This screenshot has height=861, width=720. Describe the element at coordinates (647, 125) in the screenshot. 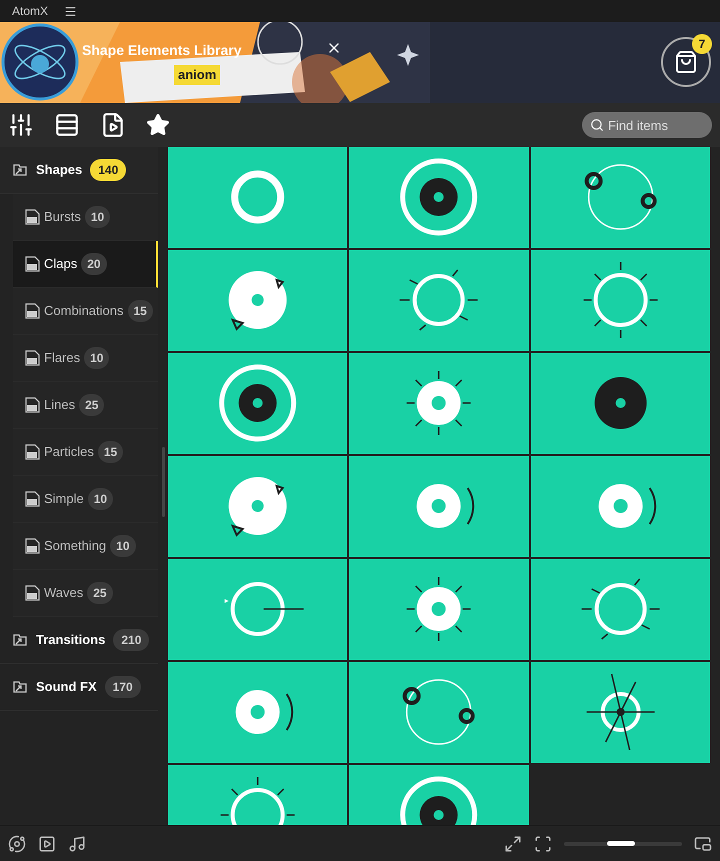

I see `search-field: Find items` at that location.